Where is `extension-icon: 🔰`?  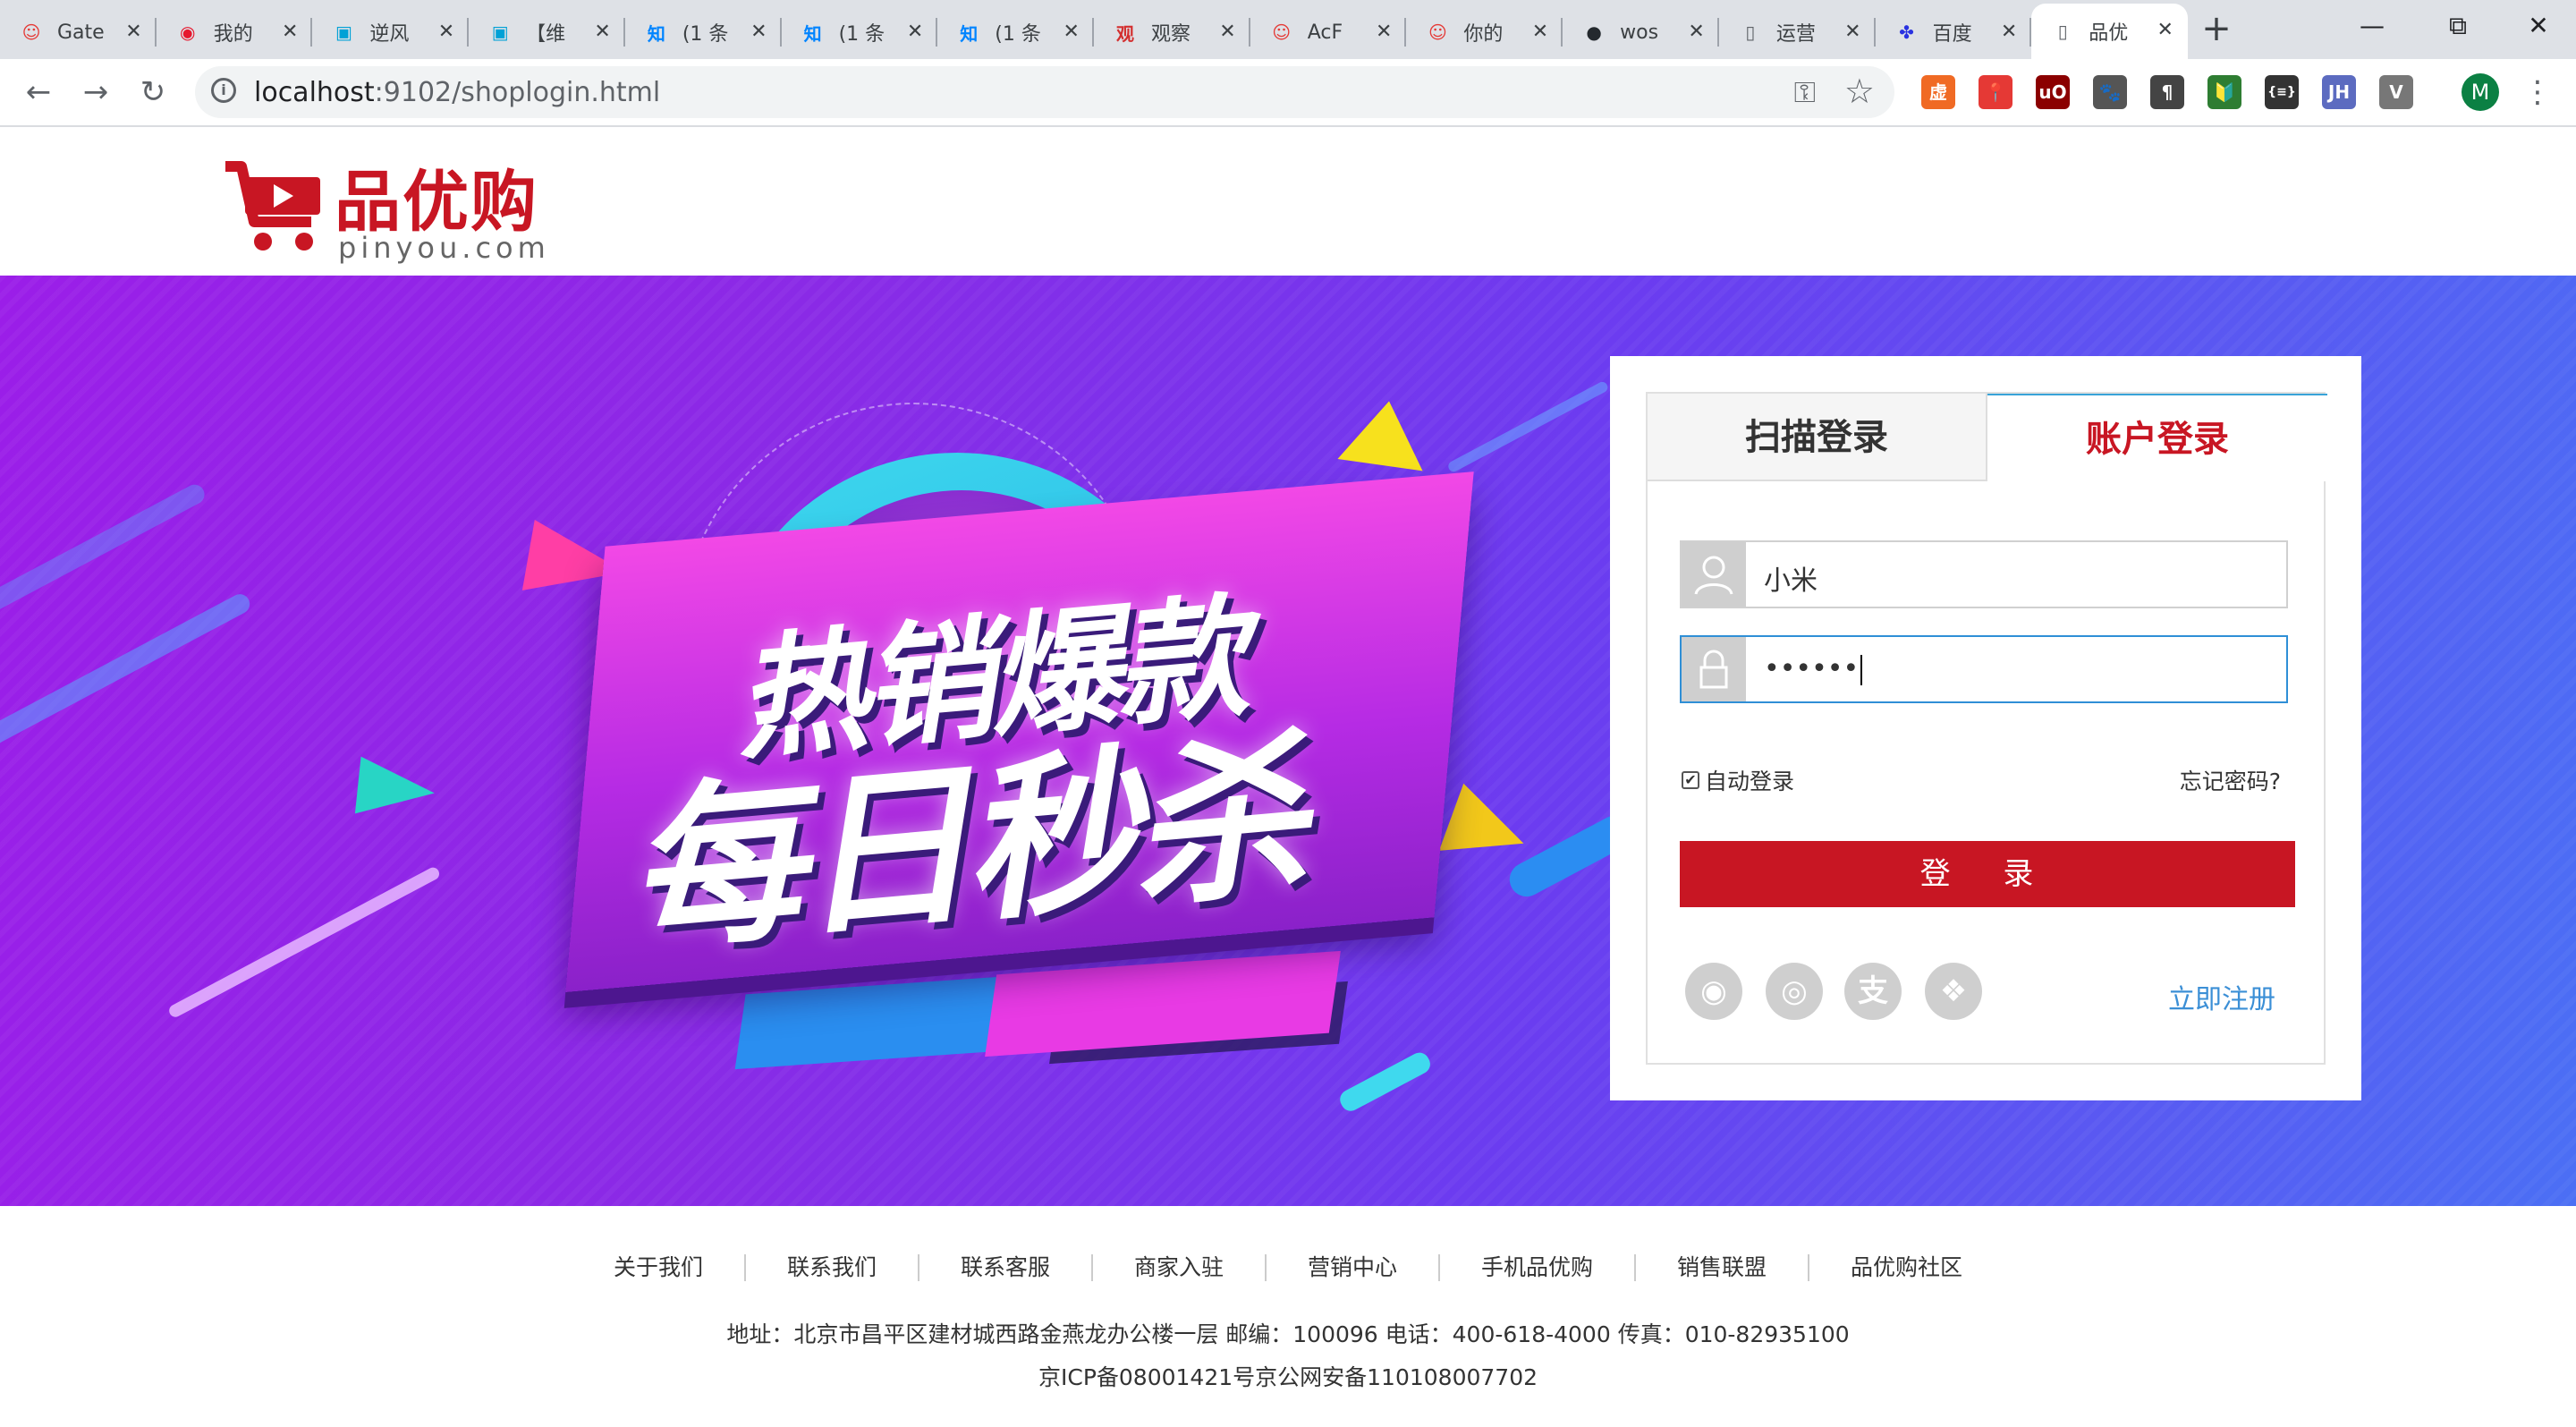 extension-icon: 🔰 is located at coordinates (2224, 92).